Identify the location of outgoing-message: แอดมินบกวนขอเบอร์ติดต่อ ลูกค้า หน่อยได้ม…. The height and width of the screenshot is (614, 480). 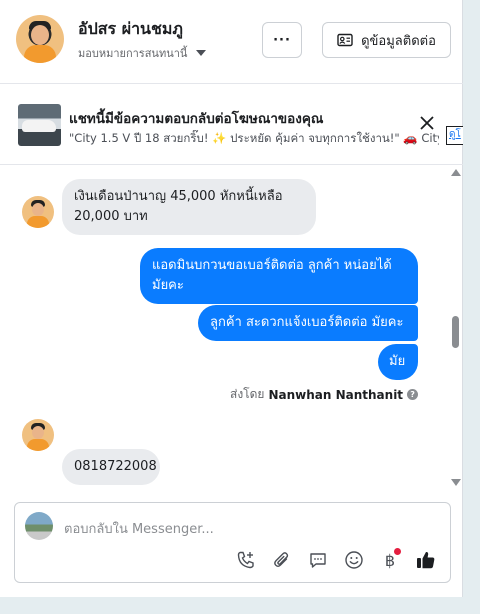
(279, 276).